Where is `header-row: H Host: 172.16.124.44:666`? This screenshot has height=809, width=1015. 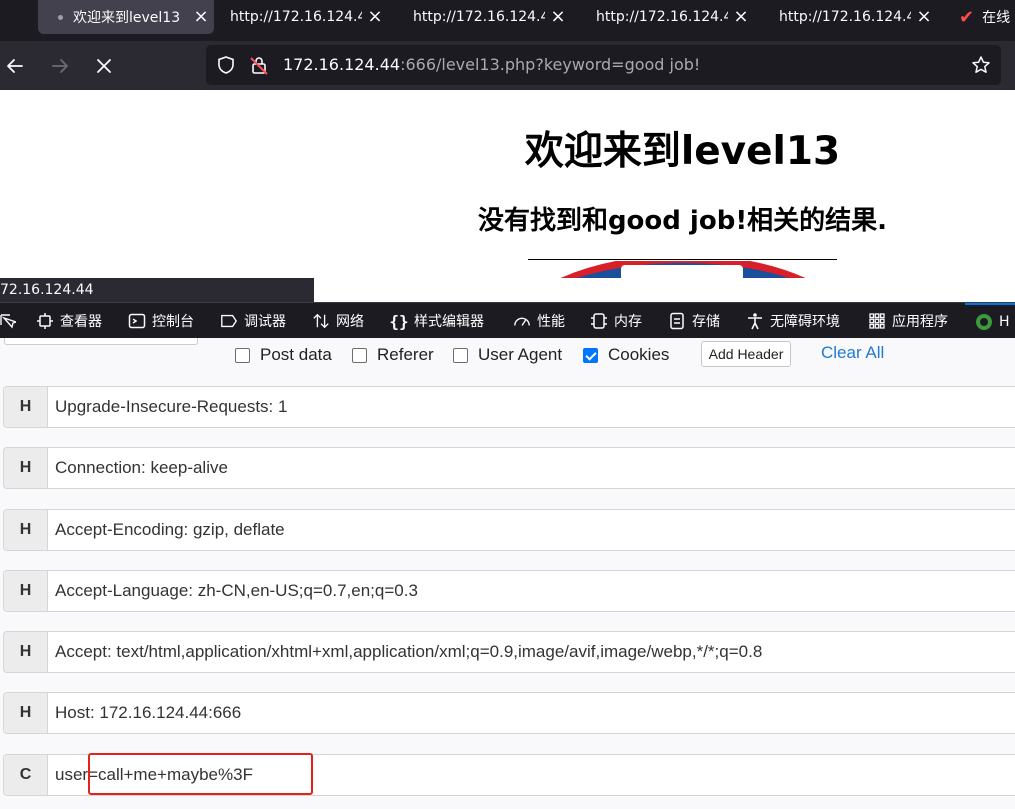 header-row: H Host: 172.16.124.44:666 is located at coordinates (509, 713).